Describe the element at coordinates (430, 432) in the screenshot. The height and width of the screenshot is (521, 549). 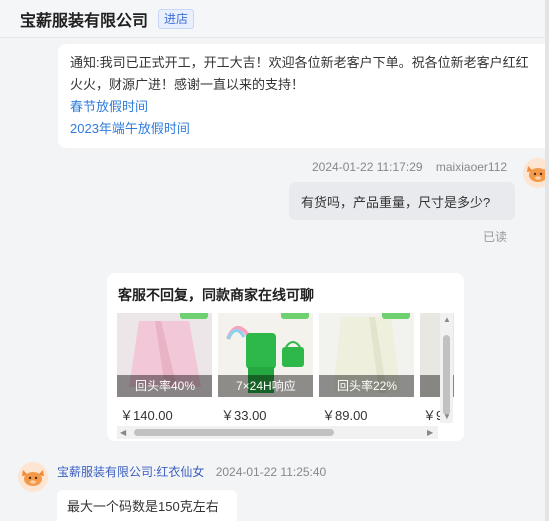
I see `arrow-right-icon: ▶` at that location.